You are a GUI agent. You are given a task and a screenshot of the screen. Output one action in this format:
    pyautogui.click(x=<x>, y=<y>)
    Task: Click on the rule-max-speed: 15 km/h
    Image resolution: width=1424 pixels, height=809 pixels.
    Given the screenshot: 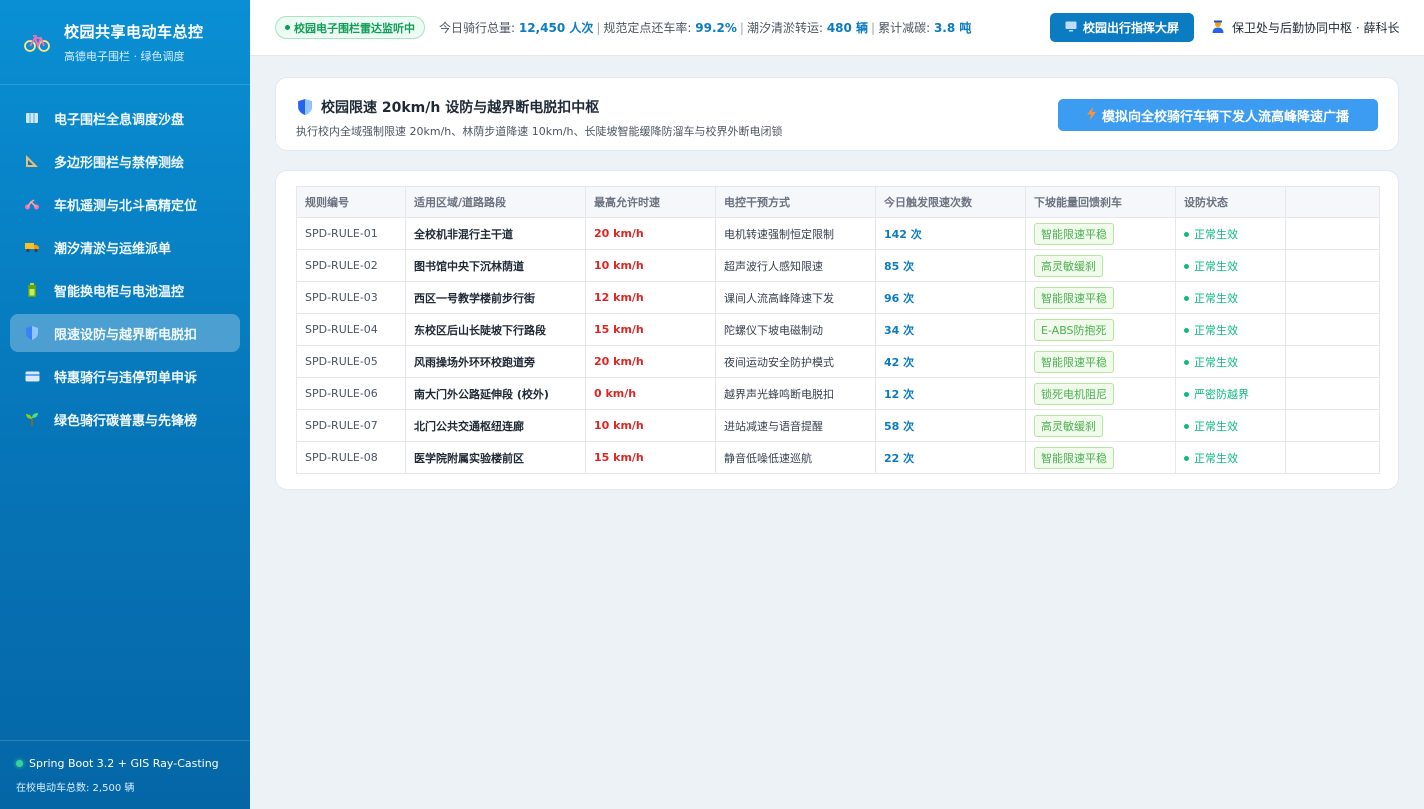 What is the action you would take?
    pyautogui.click(x=650, y=457)
    